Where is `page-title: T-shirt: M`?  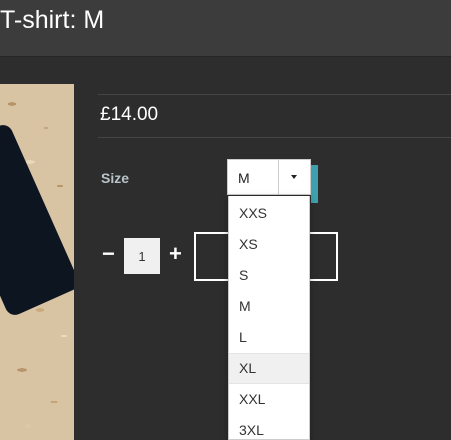
page-title: T-shirt: M is located at coordinates (52, 20).